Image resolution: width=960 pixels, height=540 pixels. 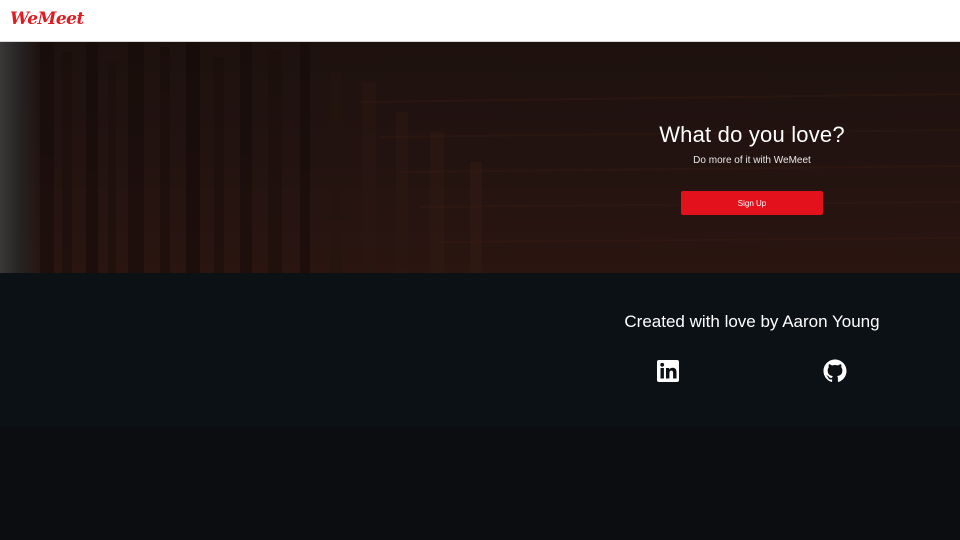 I want to click on hero-title: What do you love?, so click(x=752, y=134).